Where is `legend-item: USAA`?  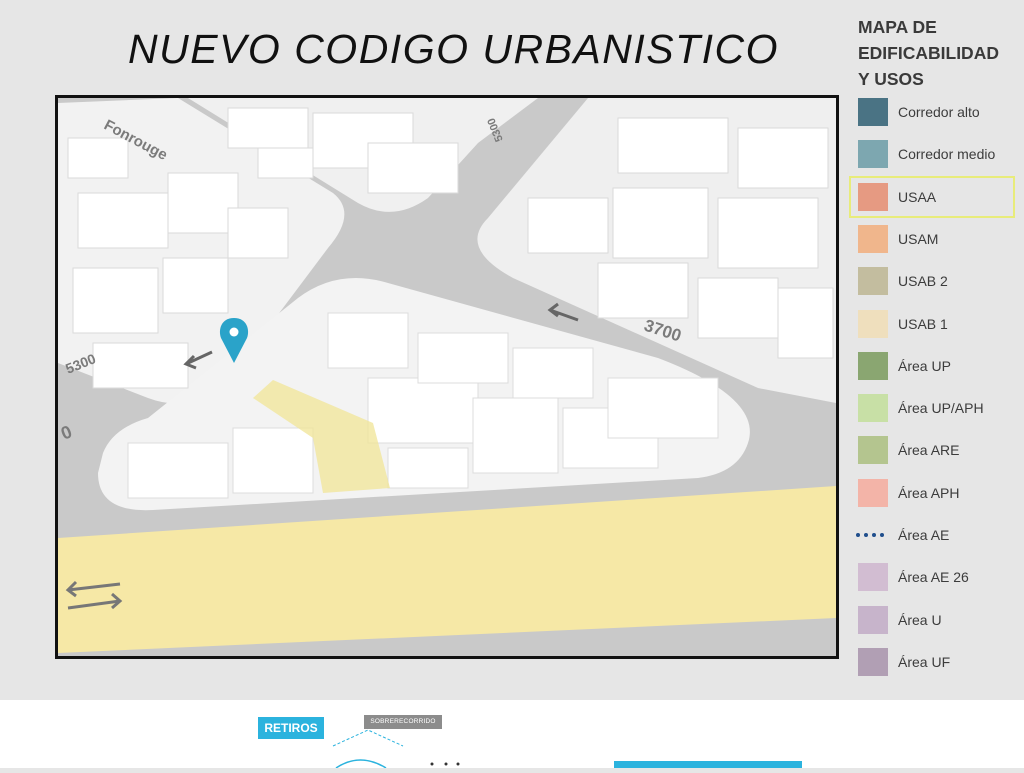
legend-item: USAA is located at coordinates (932, 196).